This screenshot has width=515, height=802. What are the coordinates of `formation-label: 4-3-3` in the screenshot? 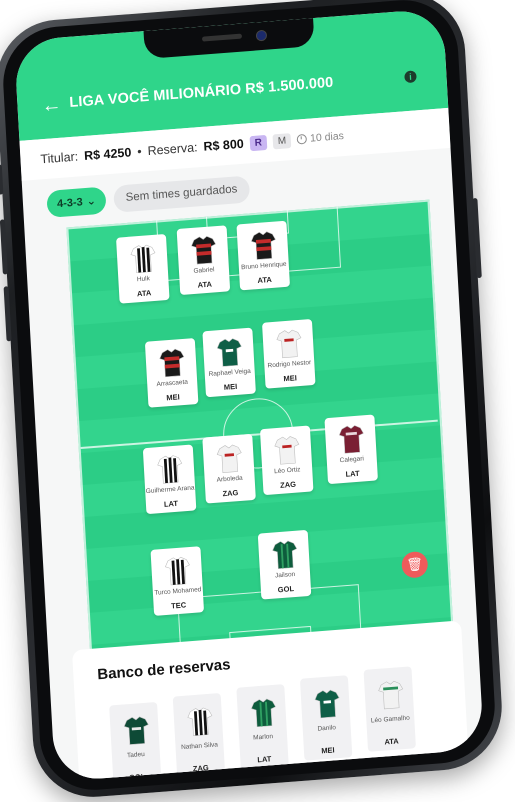 It's located at (69, 202).